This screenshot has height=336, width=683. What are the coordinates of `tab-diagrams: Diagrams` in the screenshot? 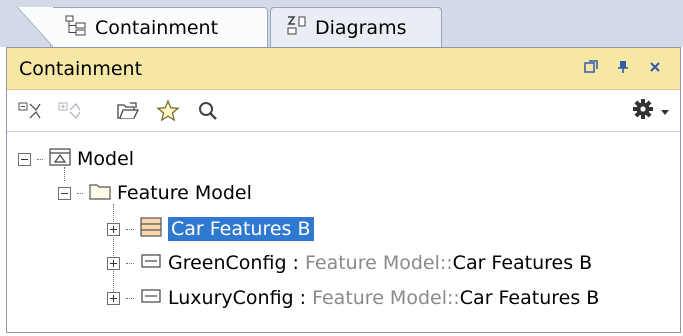 It's located at (356, 27).